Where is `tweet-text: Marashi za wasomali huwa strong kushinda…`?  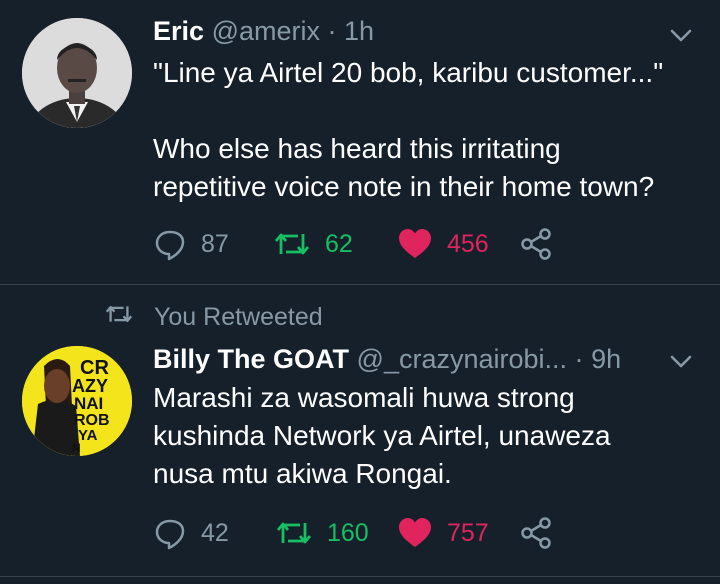
tweet-text: Marashi za wasomali huwa strong kushinda… is located at coordinates (382, 435).